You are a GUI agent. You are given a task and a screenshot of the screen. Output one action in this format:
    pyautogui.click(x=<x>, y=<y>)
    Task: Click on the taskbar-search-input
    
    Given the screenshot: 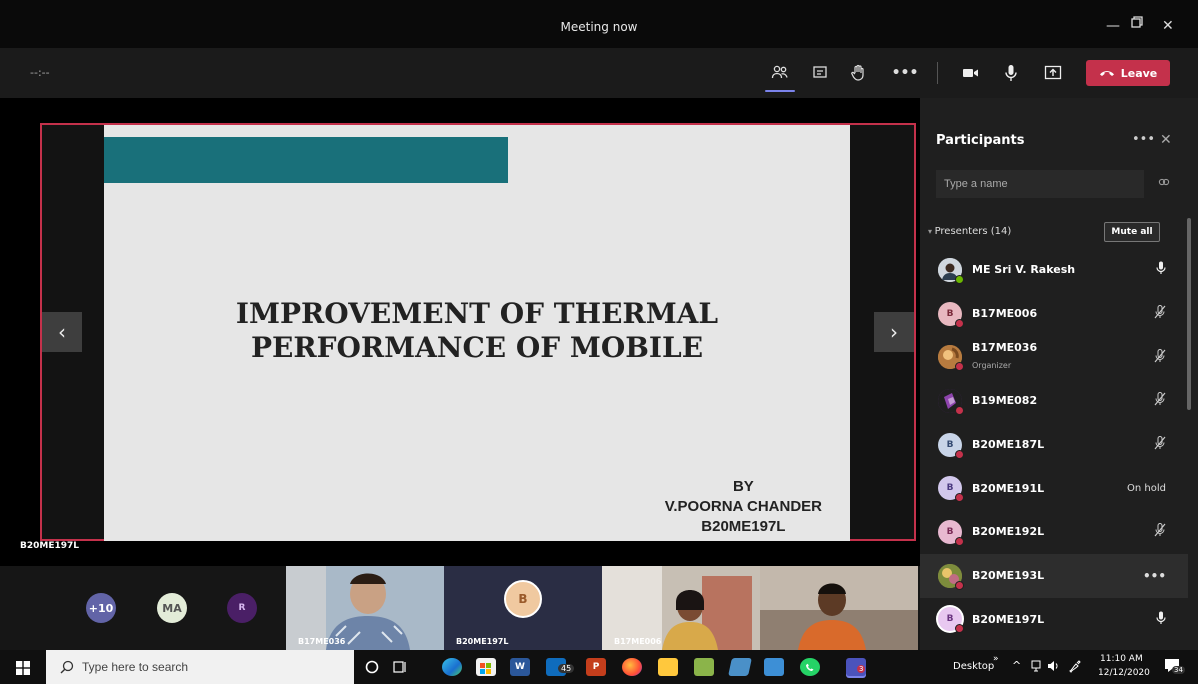 What is the action you would take?
    pyautogui.click(x=200, y=667)
    